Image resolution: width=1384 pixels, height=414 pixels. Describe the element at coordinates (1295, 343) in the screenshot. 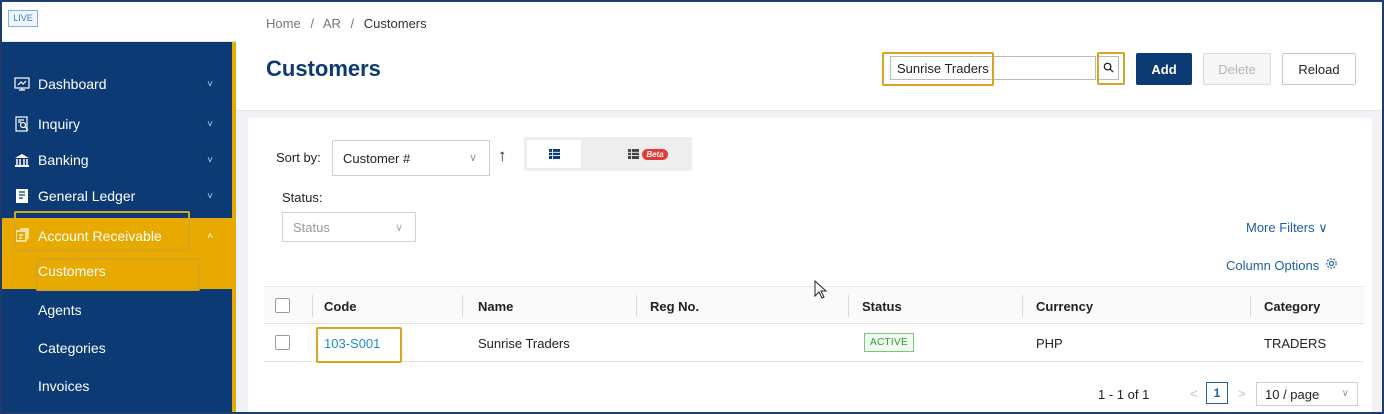

I see `customer-category: TRADERS` at that location.